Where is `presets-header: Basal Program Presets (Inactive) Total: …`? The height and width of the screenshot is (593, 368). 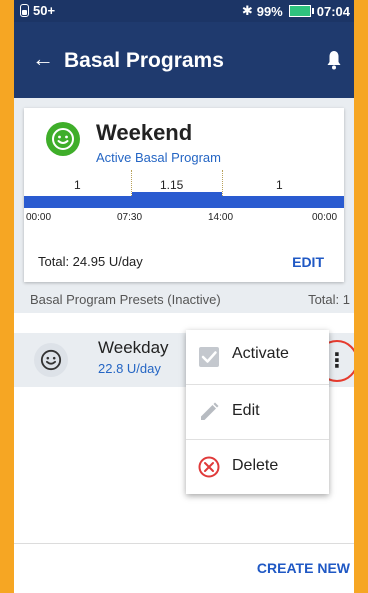
presets-header: Basal Program Presets (Inactive) Total: … is located at coordinates (184, 301).